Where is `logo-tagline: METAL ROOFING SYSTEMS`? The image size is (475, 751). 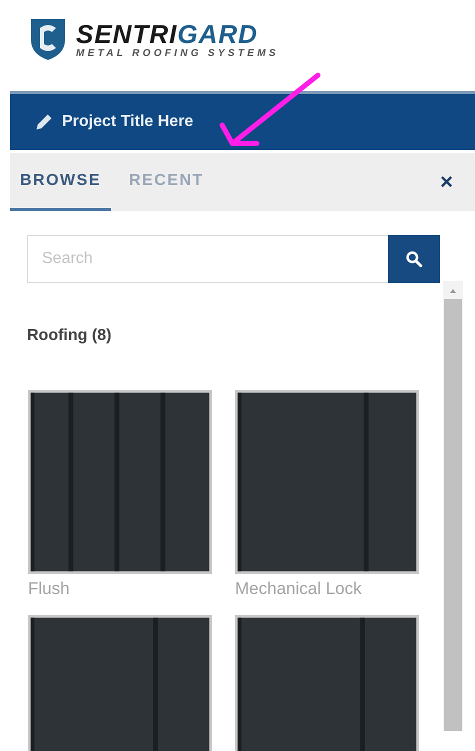
logo-tagline: METAL ROOFING SYSTEMS is located at coordinates (177, 53).